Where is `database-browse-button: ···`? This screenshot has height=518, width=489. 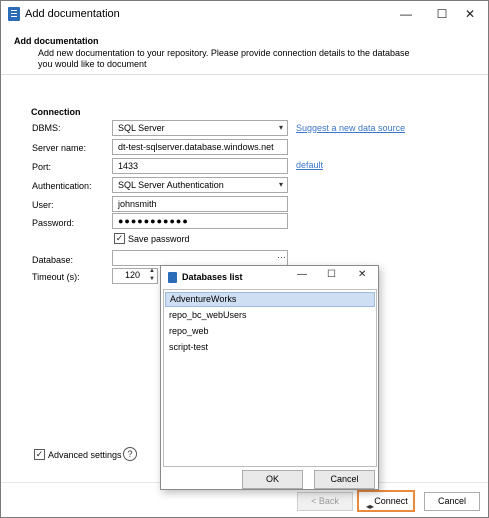
database-browse-button: ··· is located at coordinates (281, 257).